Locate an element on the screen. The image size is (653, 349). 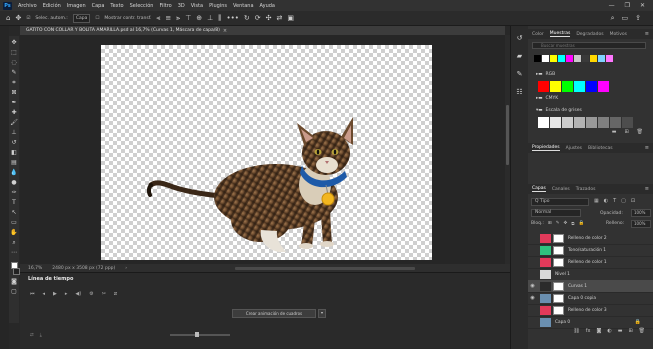
menu-plugins: Plugins is located at coordinates (218, 6).